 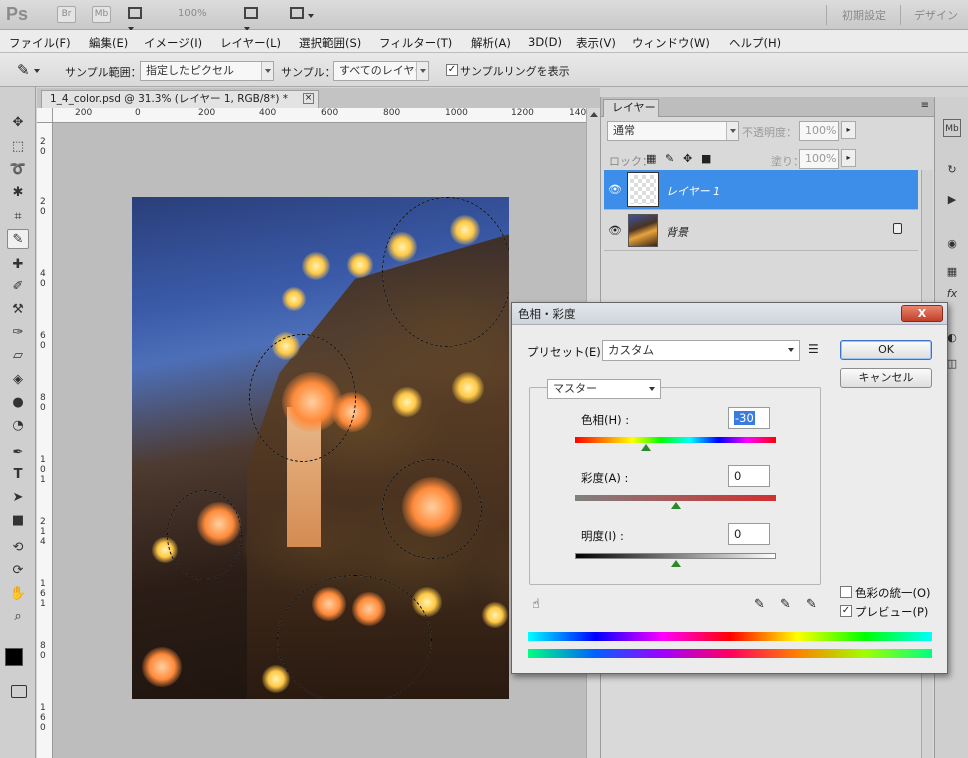 I want to click on lock-position-icon: ✥, so click(x=687, y=158).